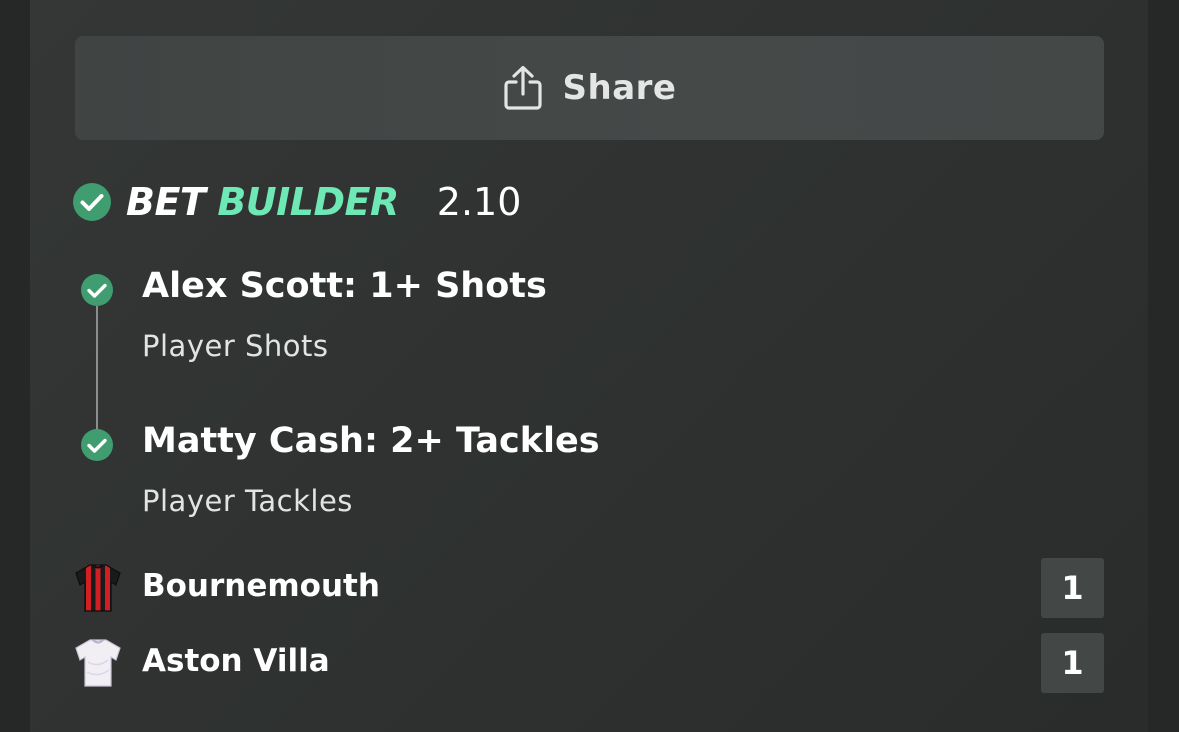 The width and height of the screenshot is (1179, 732). Describe the element at coordinates (479, 202) in the screenshot. I see `bet-odds: 2.10` at that location.